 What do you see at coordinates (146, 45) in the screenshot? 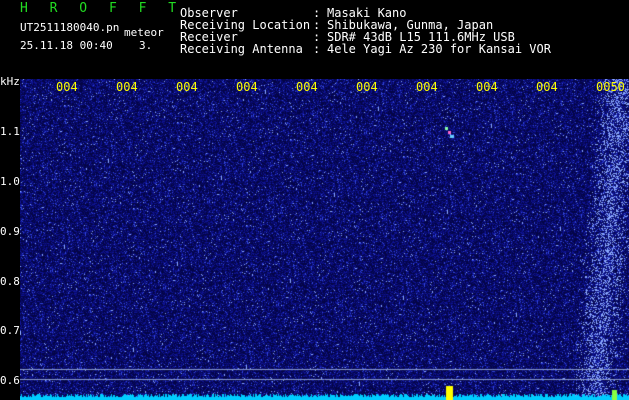
I see `meteor-count: 3.` at bounding box center [146, 45].